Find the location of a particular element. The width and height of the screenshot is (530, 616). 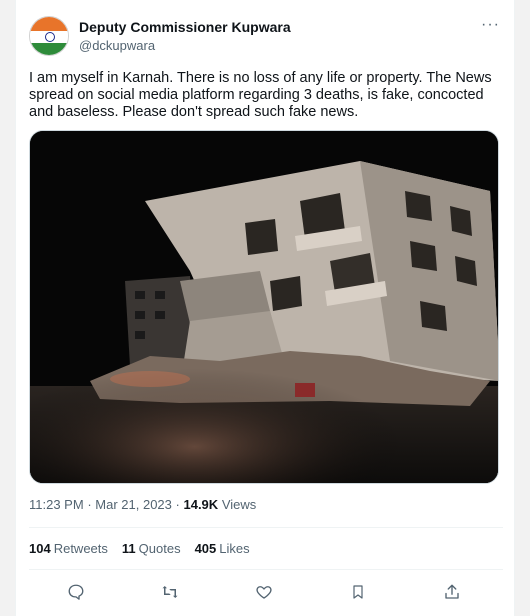

retweets-label: Retweets is located at coordinates (80, 548).